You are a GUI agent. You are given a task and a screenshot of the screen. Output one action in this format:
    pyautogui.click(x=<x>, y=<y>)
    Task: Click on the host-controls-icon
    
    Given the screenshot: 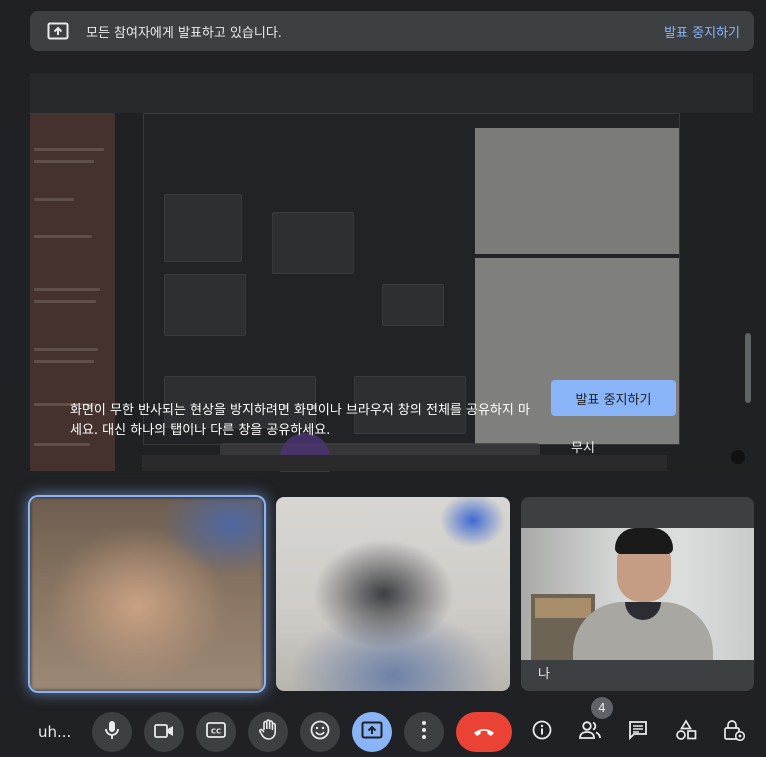 What is the action you would take?
    pyautogui.click(x=734, y=732)
    